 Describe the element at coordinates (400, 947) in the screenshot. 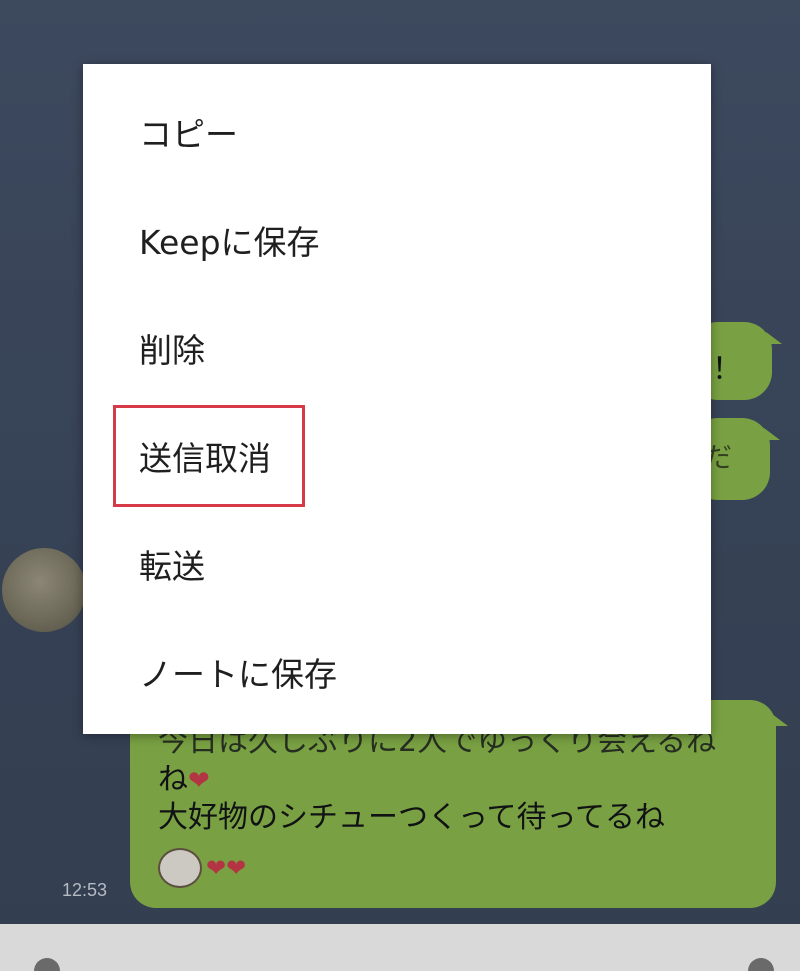

I see `input-bar` at that location.